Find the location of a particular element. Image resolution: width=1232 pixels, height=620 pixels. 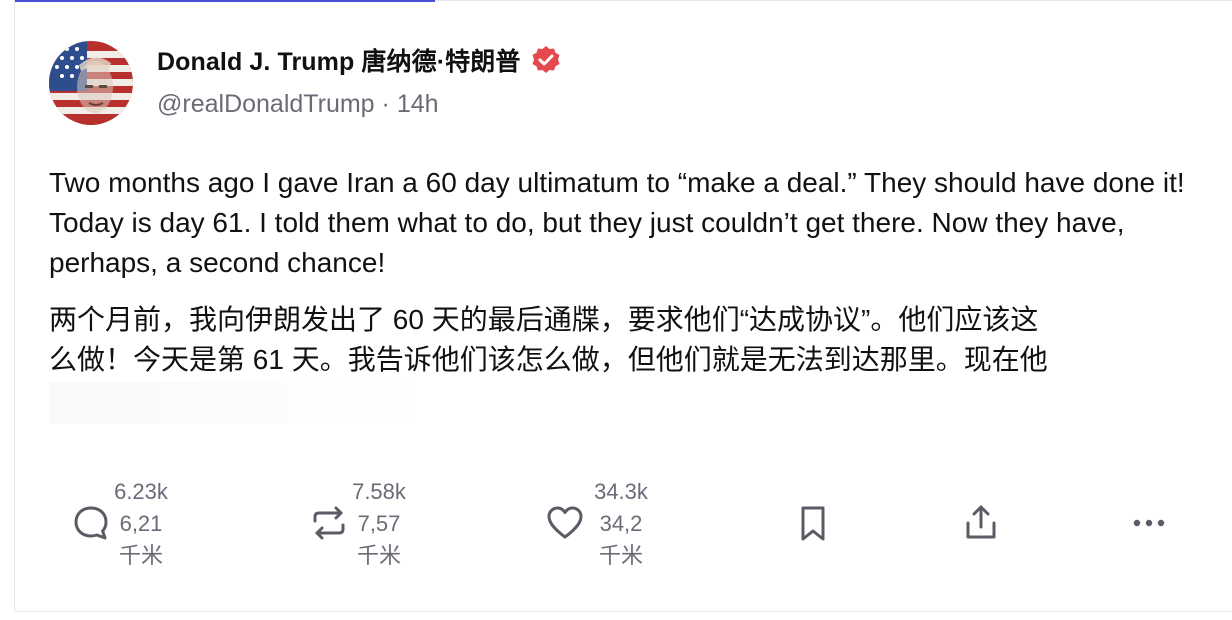

author-meta: @realDonaldTrump · 14h is located at coordinates (298, 104).